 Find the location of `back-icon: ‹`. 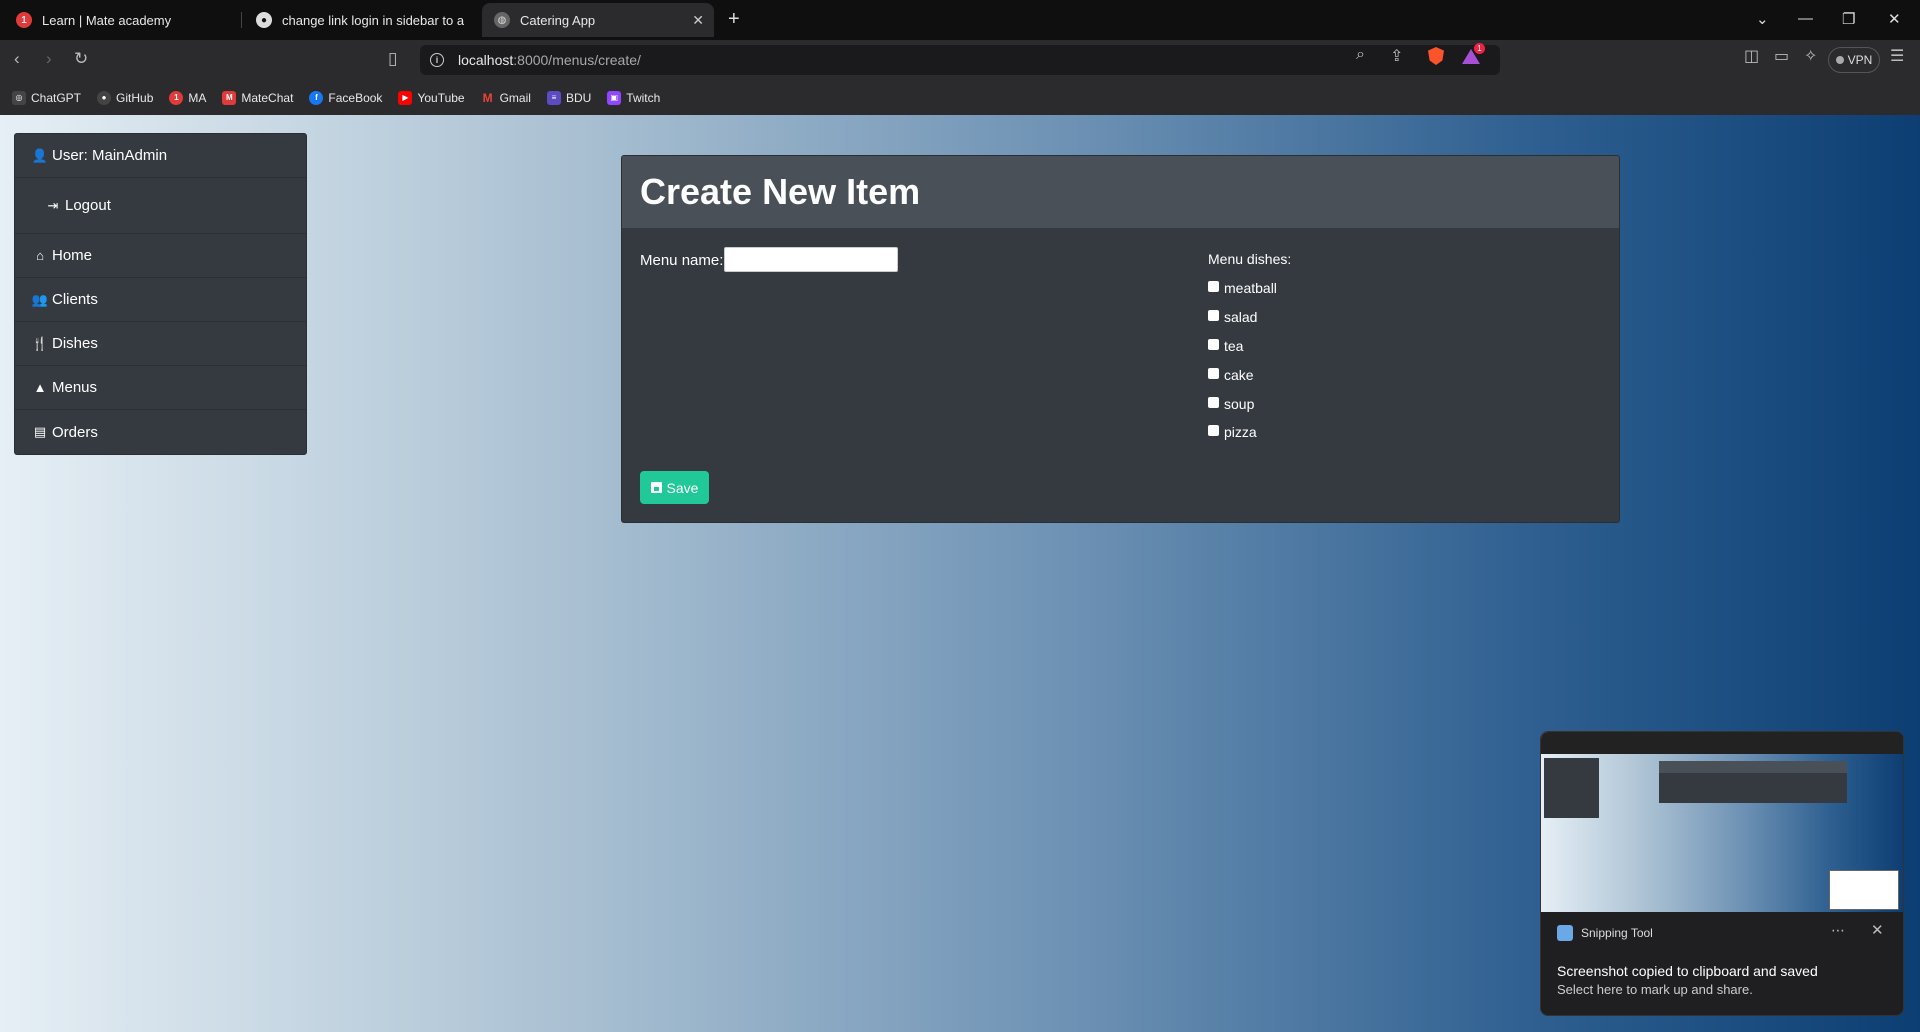

back-icon: ‹ is located at coordinates (17, 59).